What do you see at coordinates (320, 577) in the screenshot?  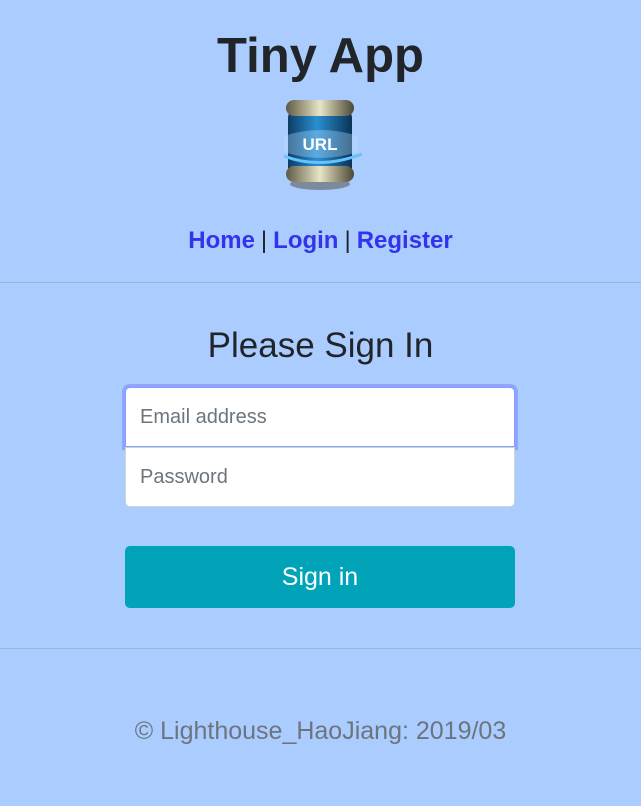 I see `signin-button: Sign in` at bounding box center [320, 577].